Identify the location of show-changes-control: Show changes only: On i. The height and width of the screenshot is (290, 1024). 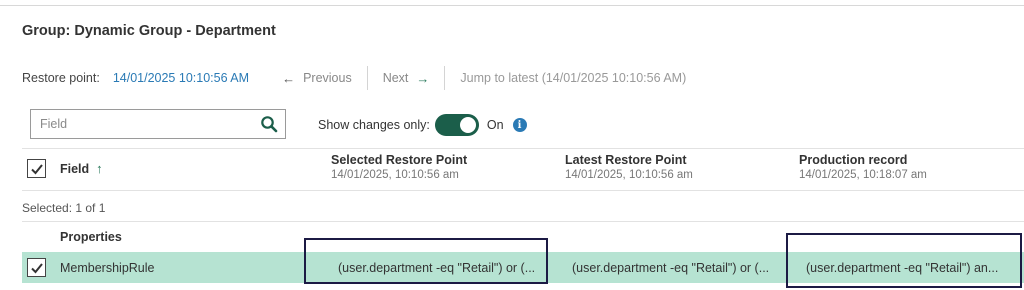
(422, 125).